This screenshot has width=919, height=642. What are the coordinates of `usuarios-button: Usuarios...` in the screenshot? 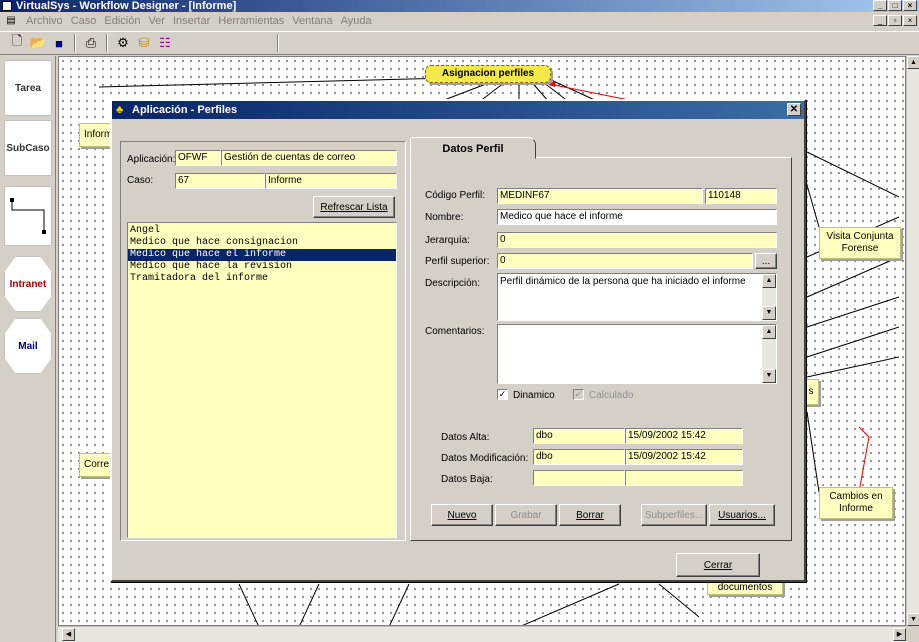 It's located at (742, 515).